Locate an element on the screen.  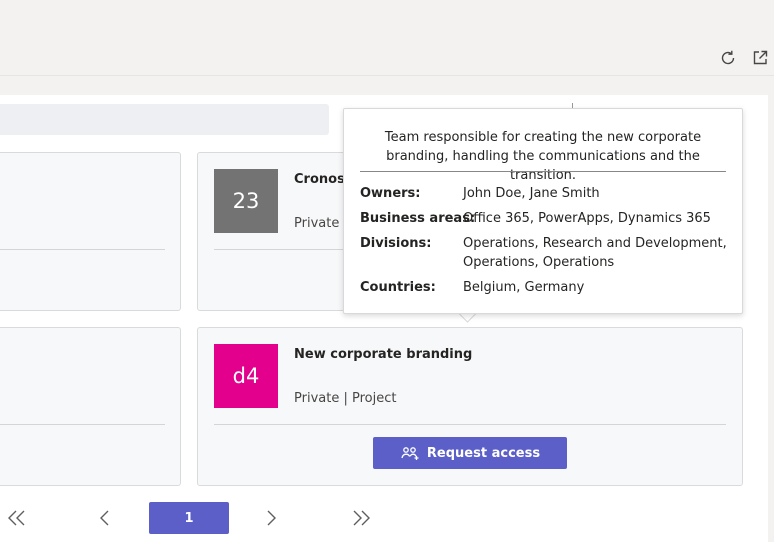
team-meta: Private | Project is located at coordinates (345, 398).